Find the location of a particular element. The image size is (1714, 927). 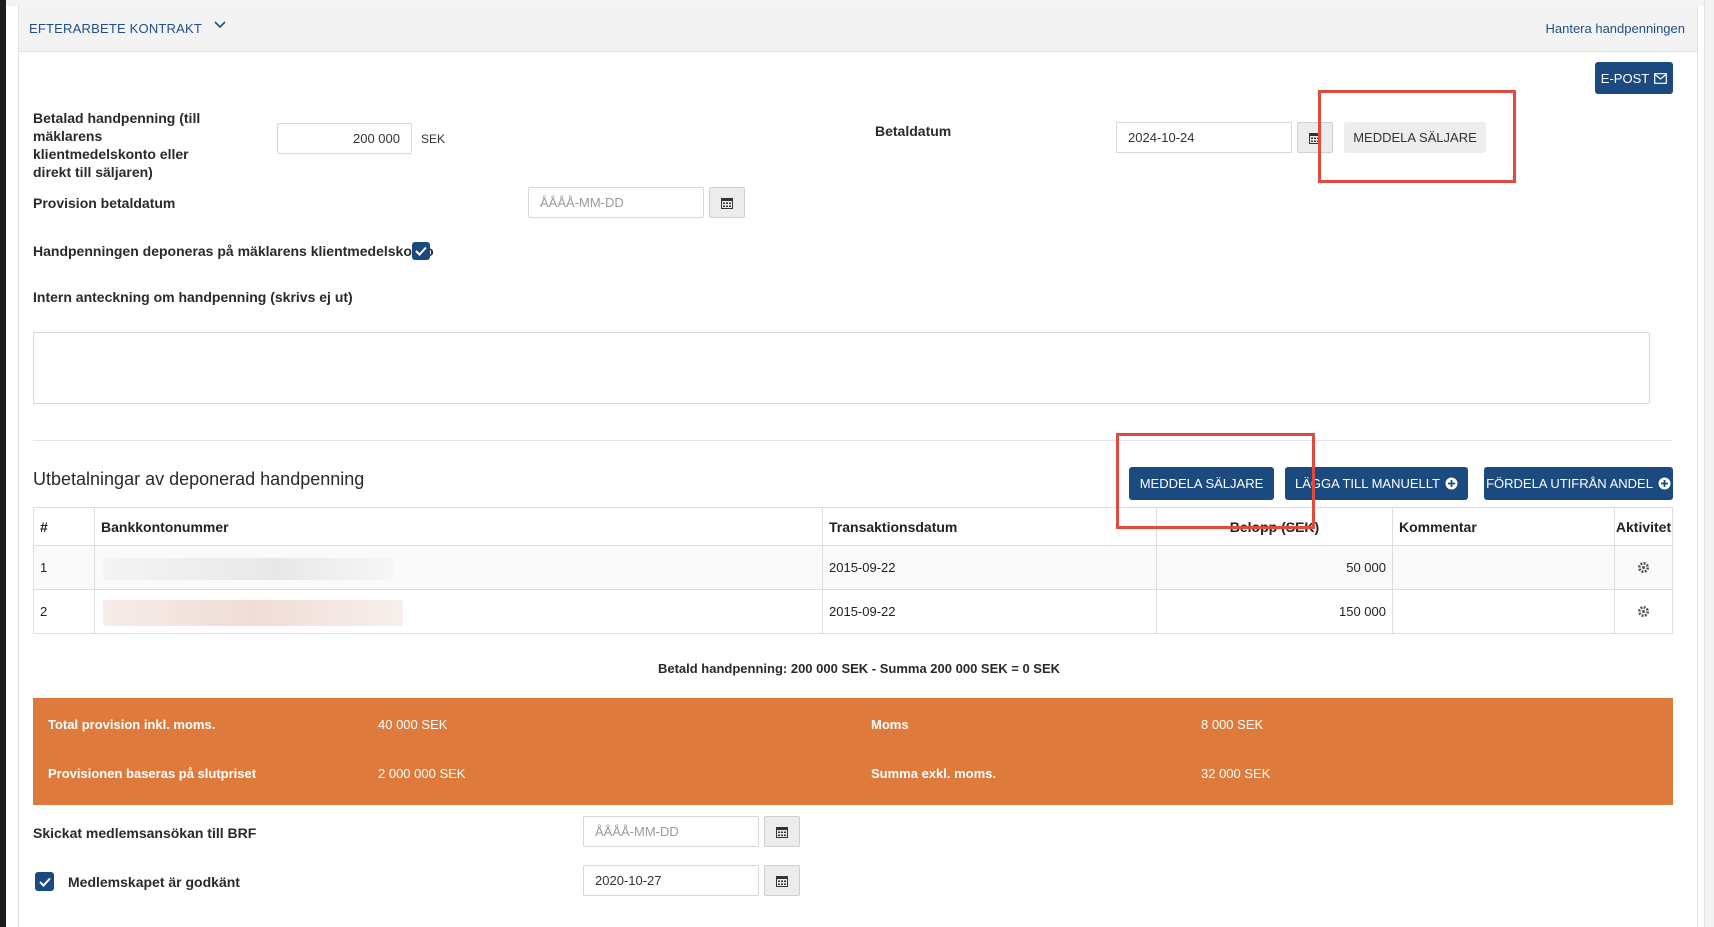

total-commission-label: Total provision inkl. moms. is located at coordinates (132, 724).